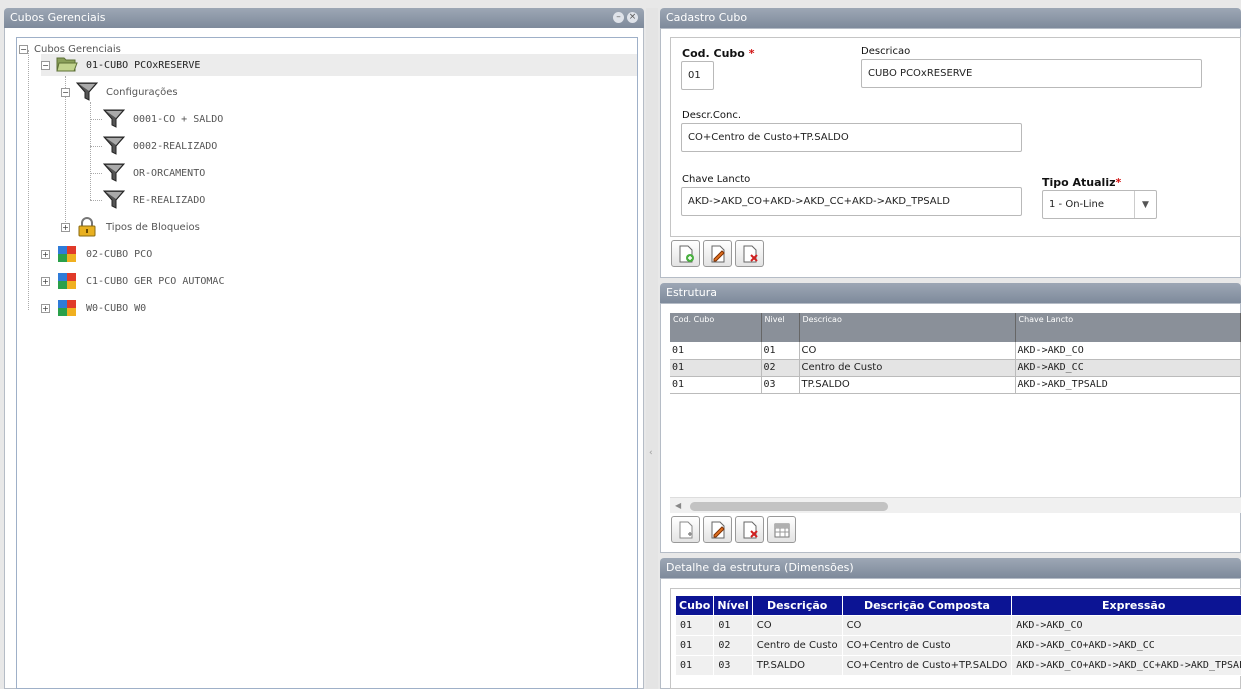 The image size is (1241, 689). Describe the element at coordinates (651, 453) in the screenshot. I see `chevron-left-icon: ‹` at that location.